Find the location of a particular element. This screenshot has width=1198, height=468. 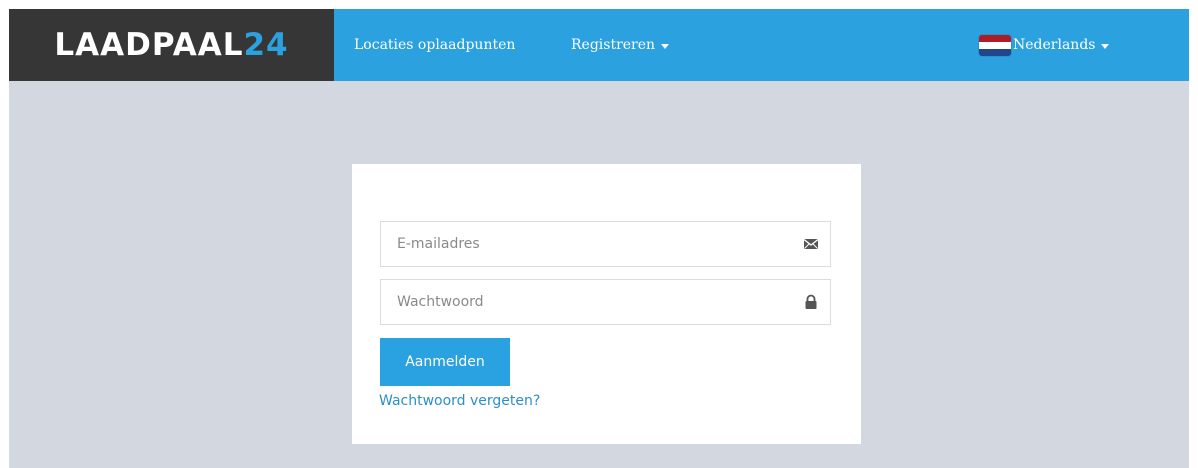

brand-accent: 24 is located at coordinates (266, 45).